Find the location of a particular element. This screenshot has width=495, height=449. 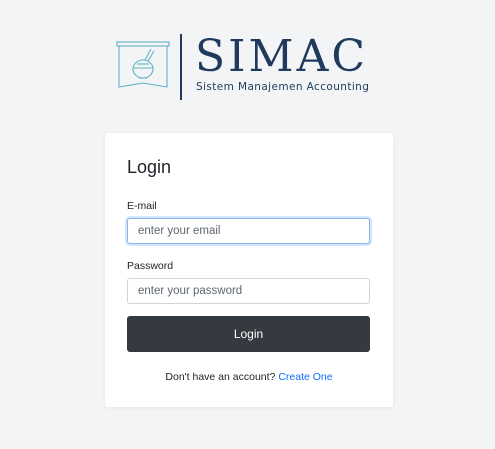

brand-name: SIMAC is located at coordinates (282, 56).